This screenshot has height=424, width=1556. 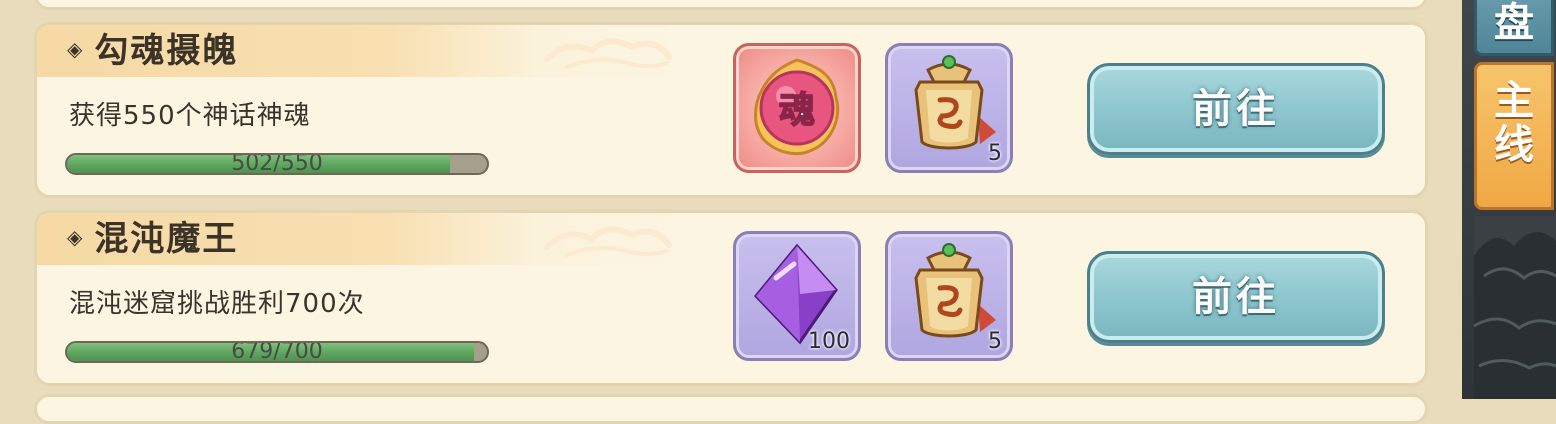 I want to click on tab-label: 主, so click(x=1514, y=101).